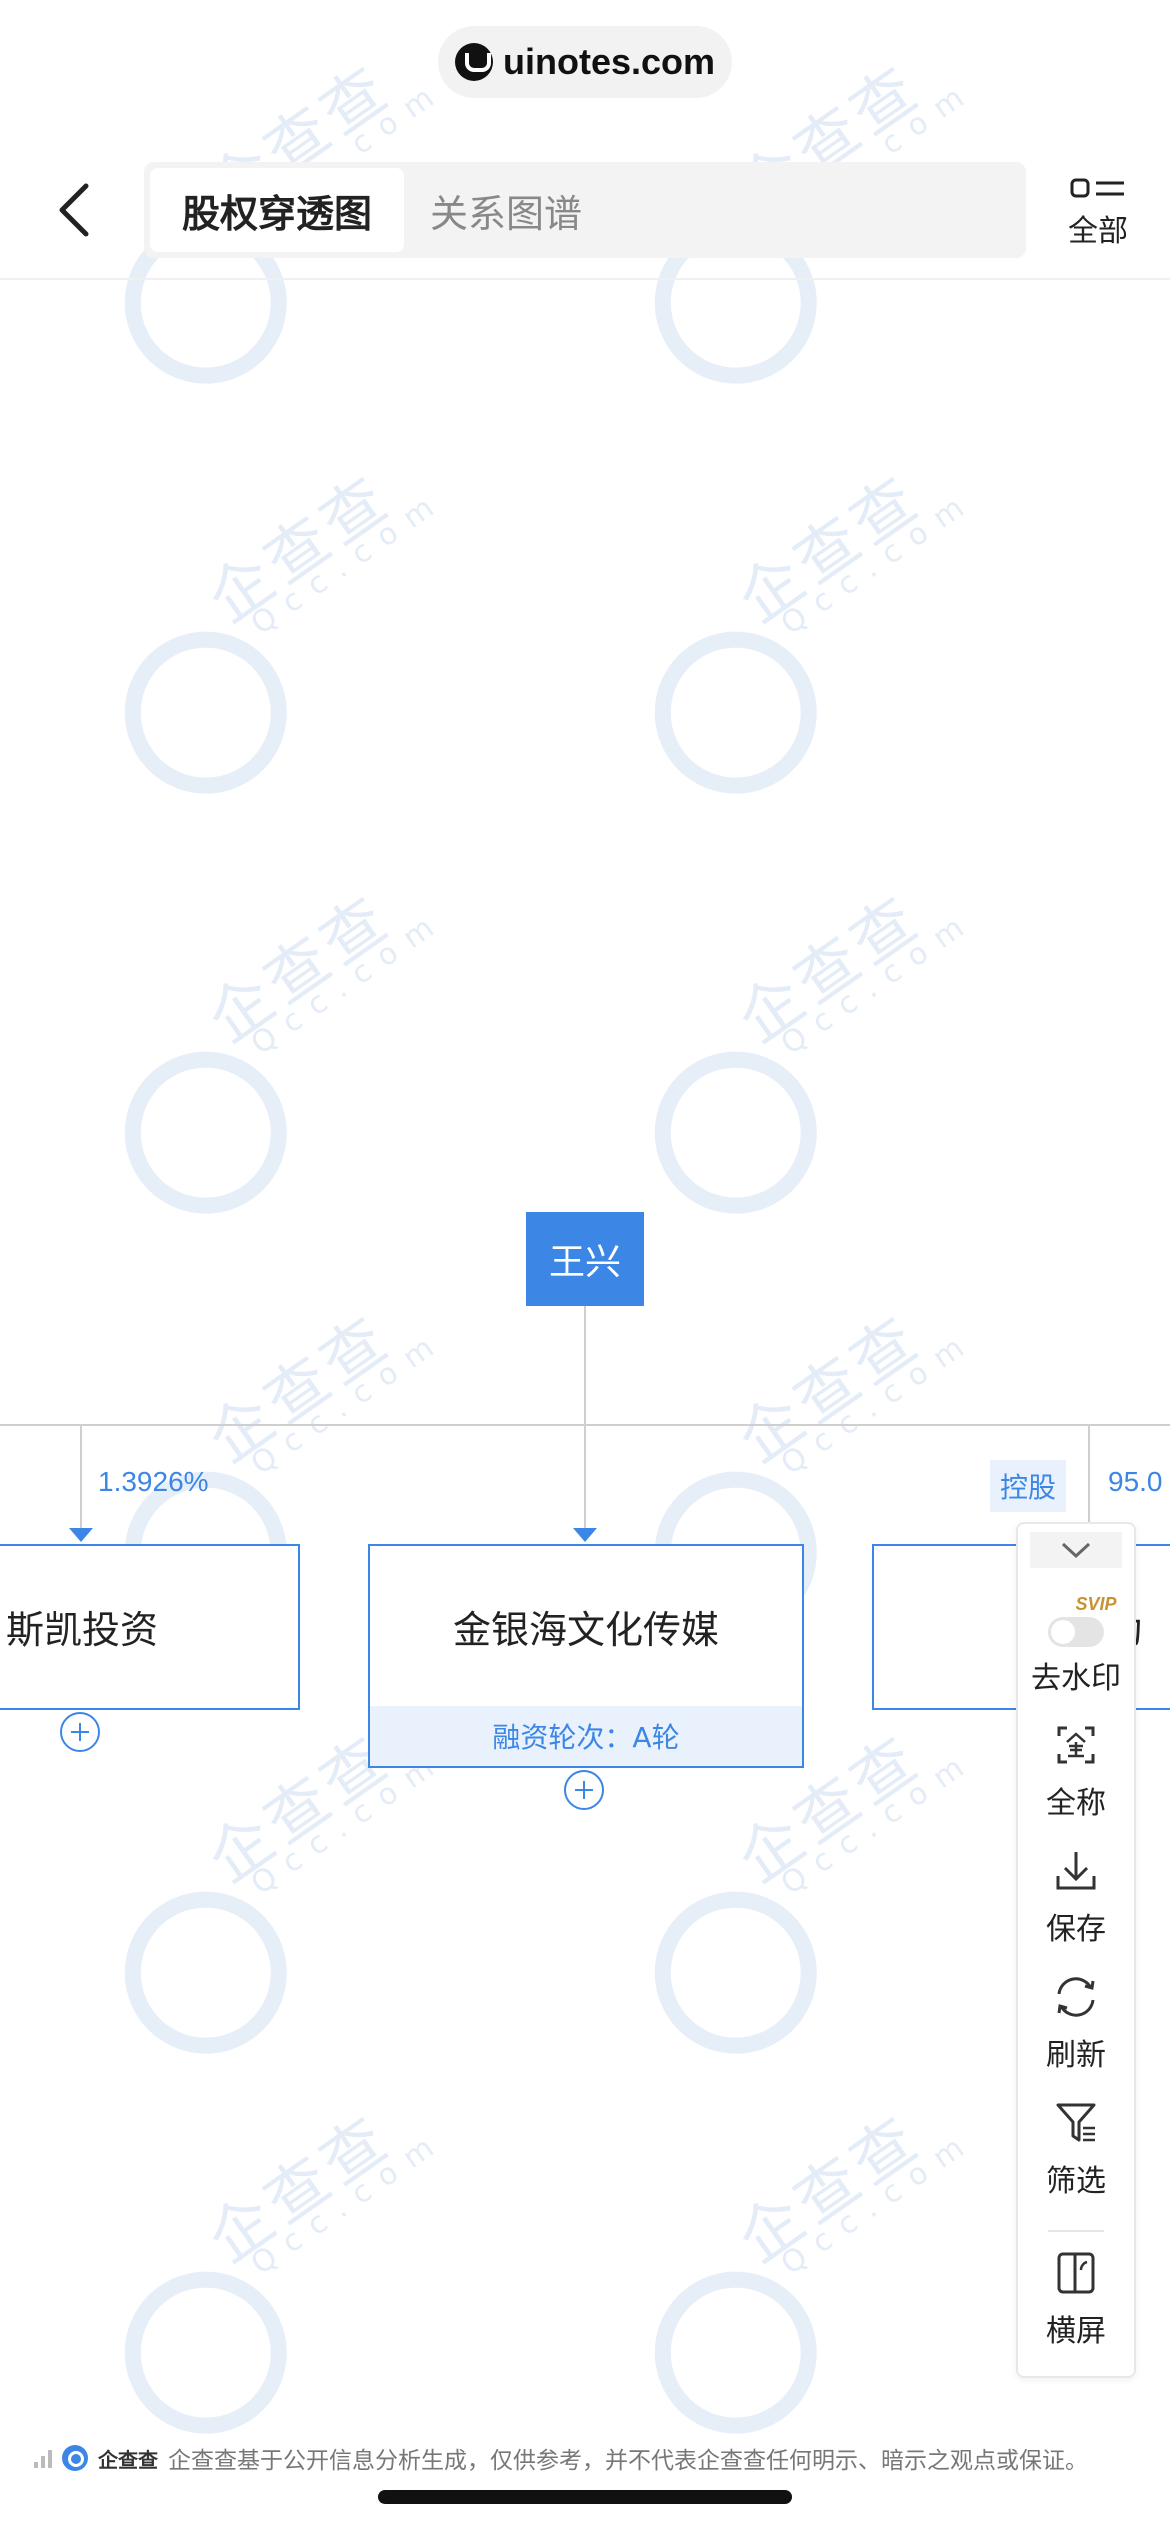  I want to click on company-node: 斯凯投资, so click(150, 1627).